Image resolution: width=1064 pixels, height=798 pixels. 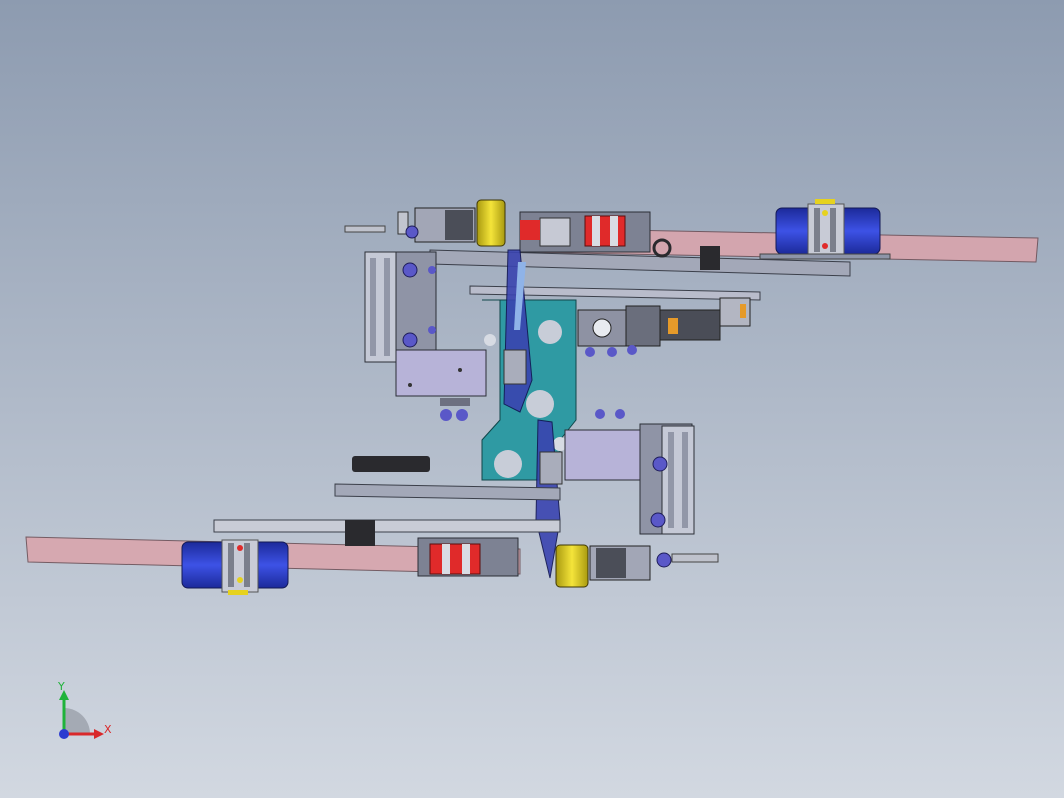 What do you see at coordinates (77, 721) in the screenshot?
I see `triad-plane` at bounding box center [77, 721].